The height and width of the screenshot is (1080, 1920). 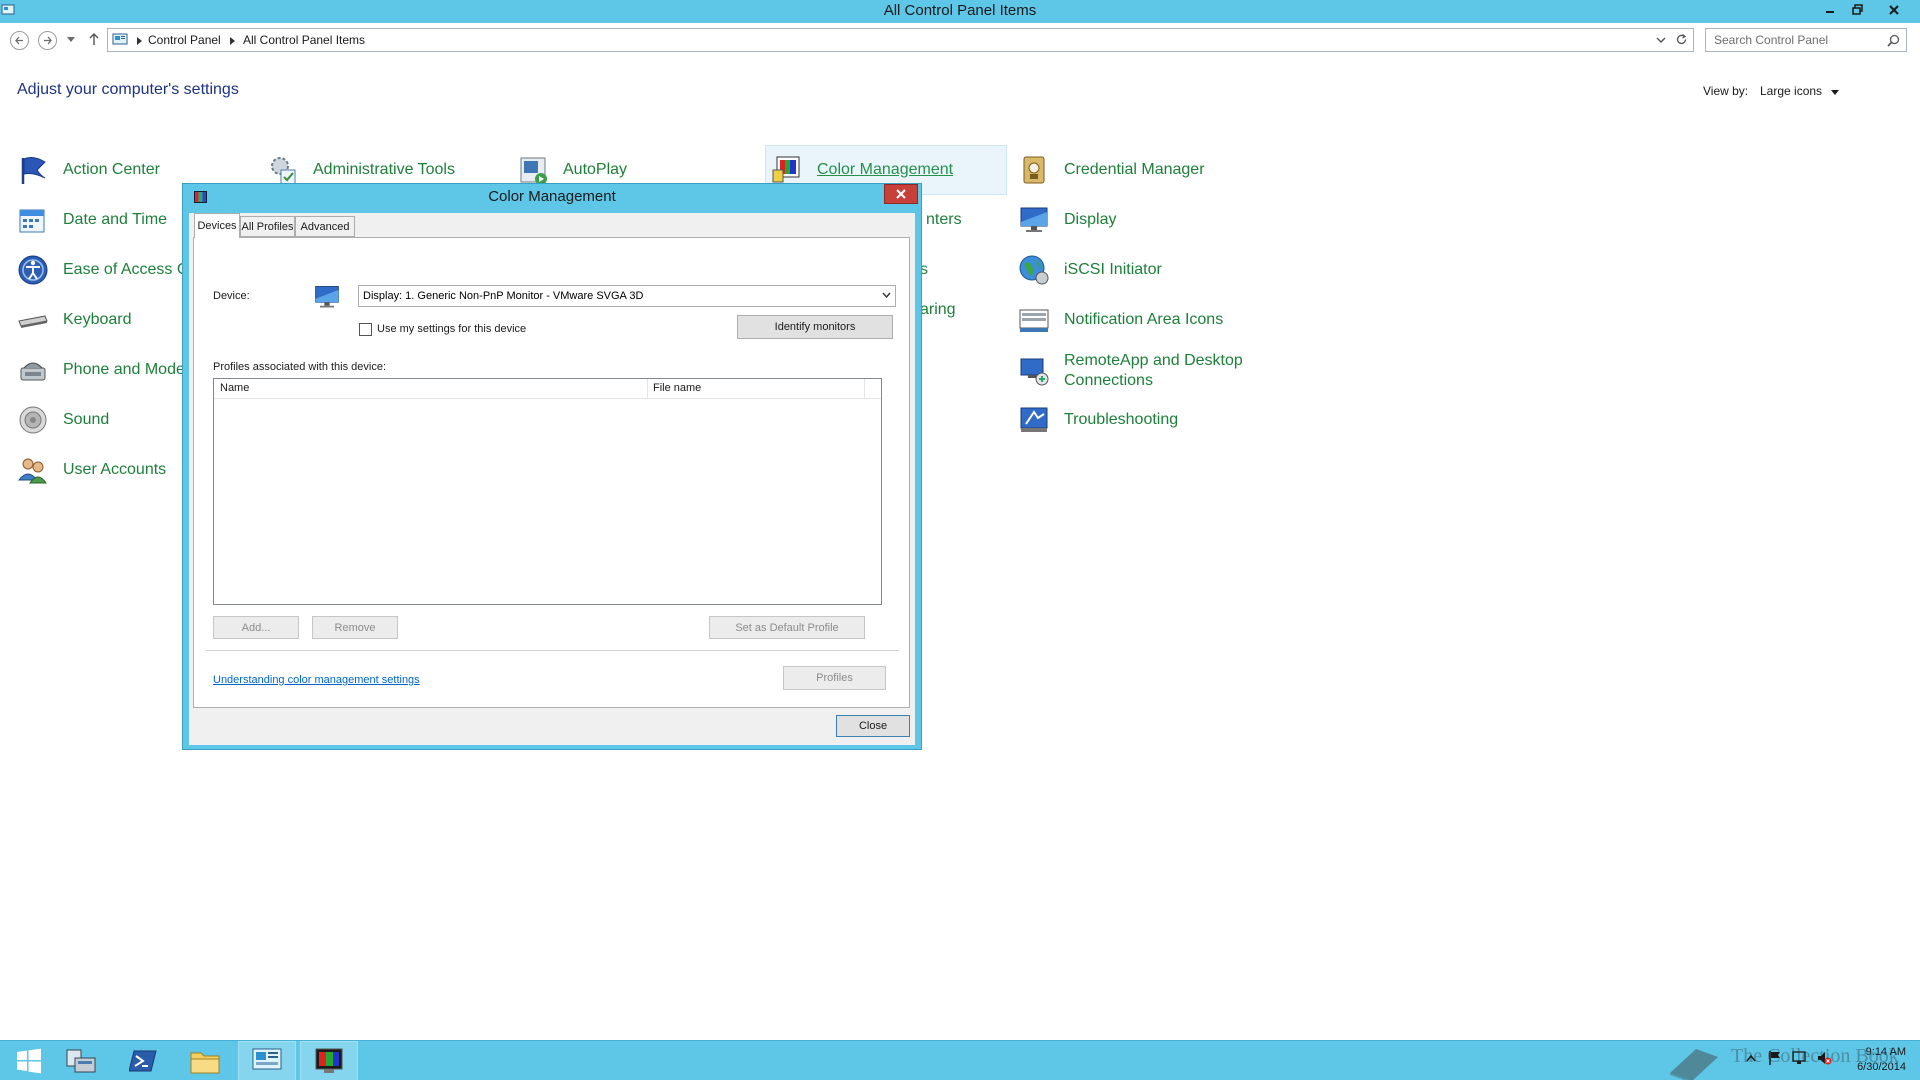 I want to click on item-troubleshooting: Troubleshooting, so click(x=1098, y=420).